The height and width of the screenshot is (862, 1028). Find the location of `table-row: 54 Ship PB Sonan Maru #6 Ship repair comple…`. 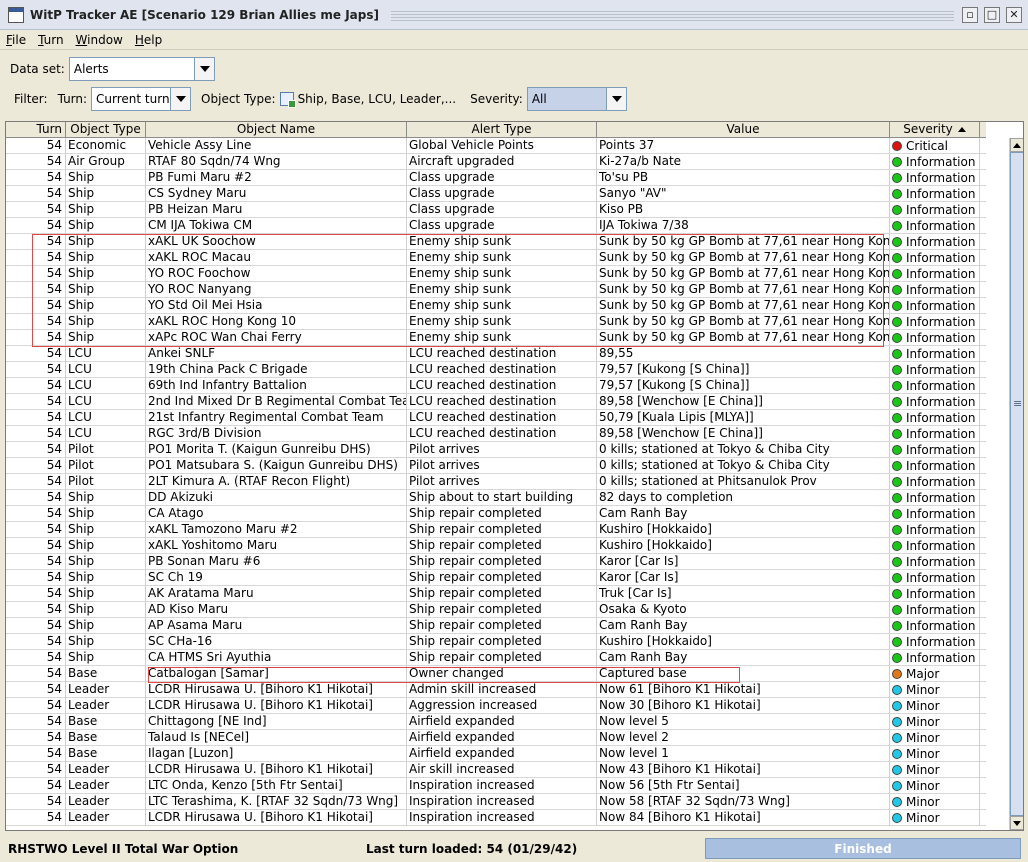

table-row: 54 Ship PB Sonan Maru #6 Ship repair comple… is located at coordinates (496, 562).